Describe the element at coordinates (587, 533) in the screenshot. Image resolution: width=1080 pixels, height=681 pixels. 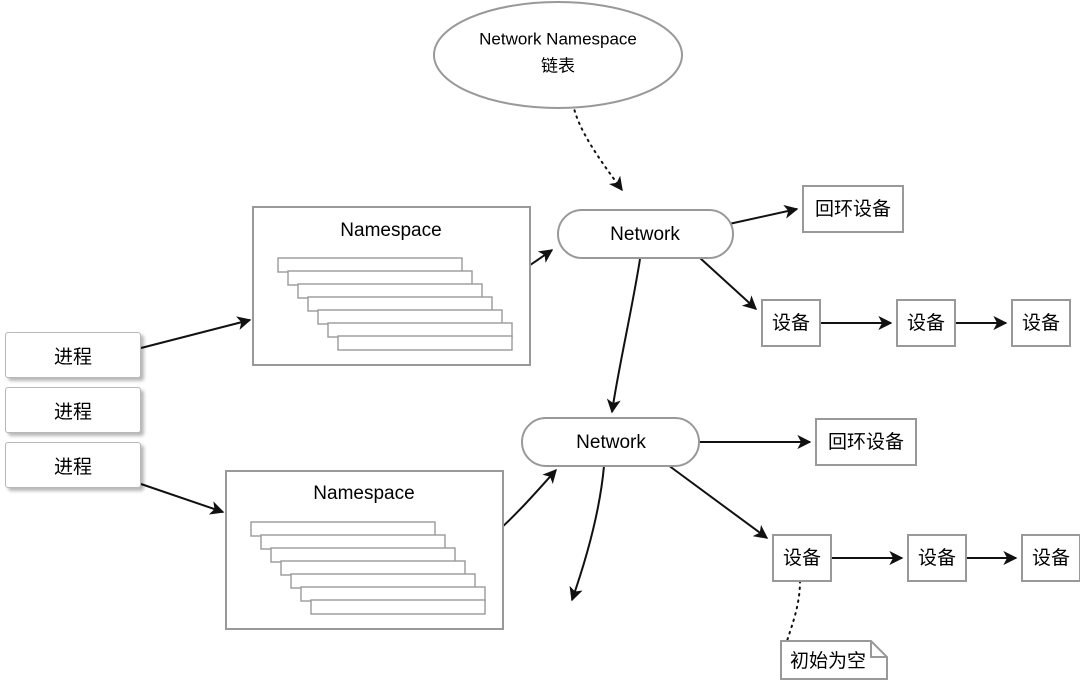
I see `edge-network-bottom-down` at that location.